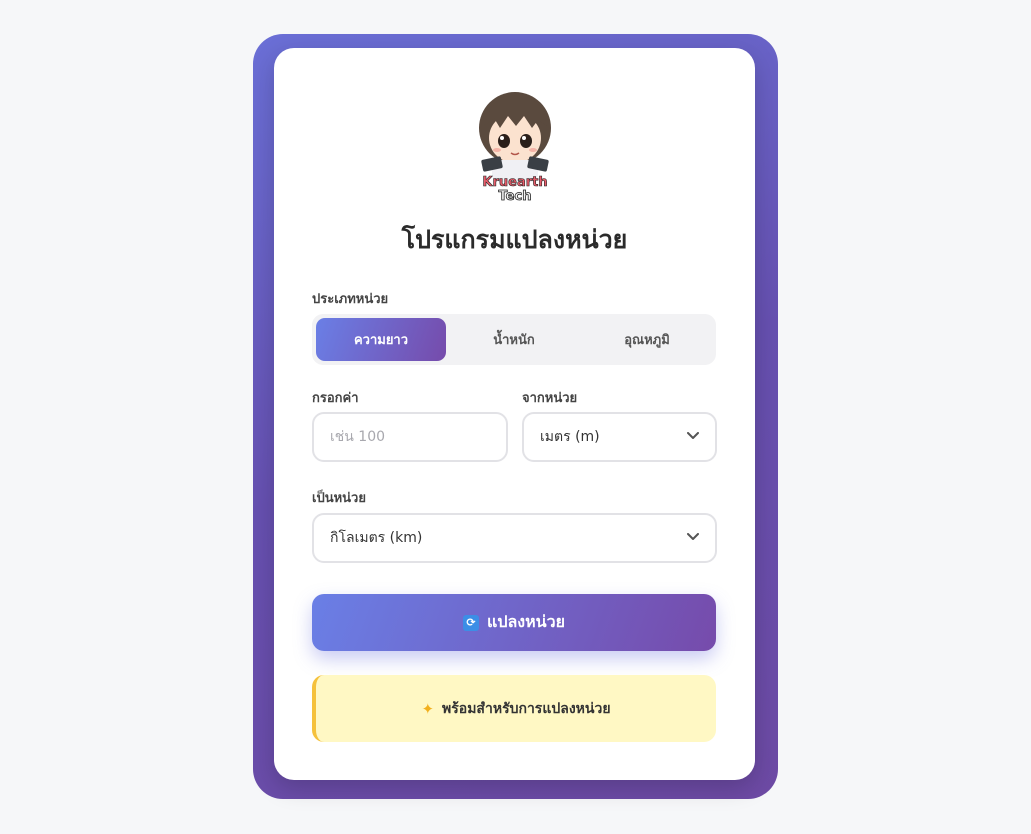 This screenshot has height=834, width=1031. What do you see at coordinates (350, 299) in the screenshot?
I see `unit-type-label: ประเภทหน่วย` at bounding box center [350, 299].